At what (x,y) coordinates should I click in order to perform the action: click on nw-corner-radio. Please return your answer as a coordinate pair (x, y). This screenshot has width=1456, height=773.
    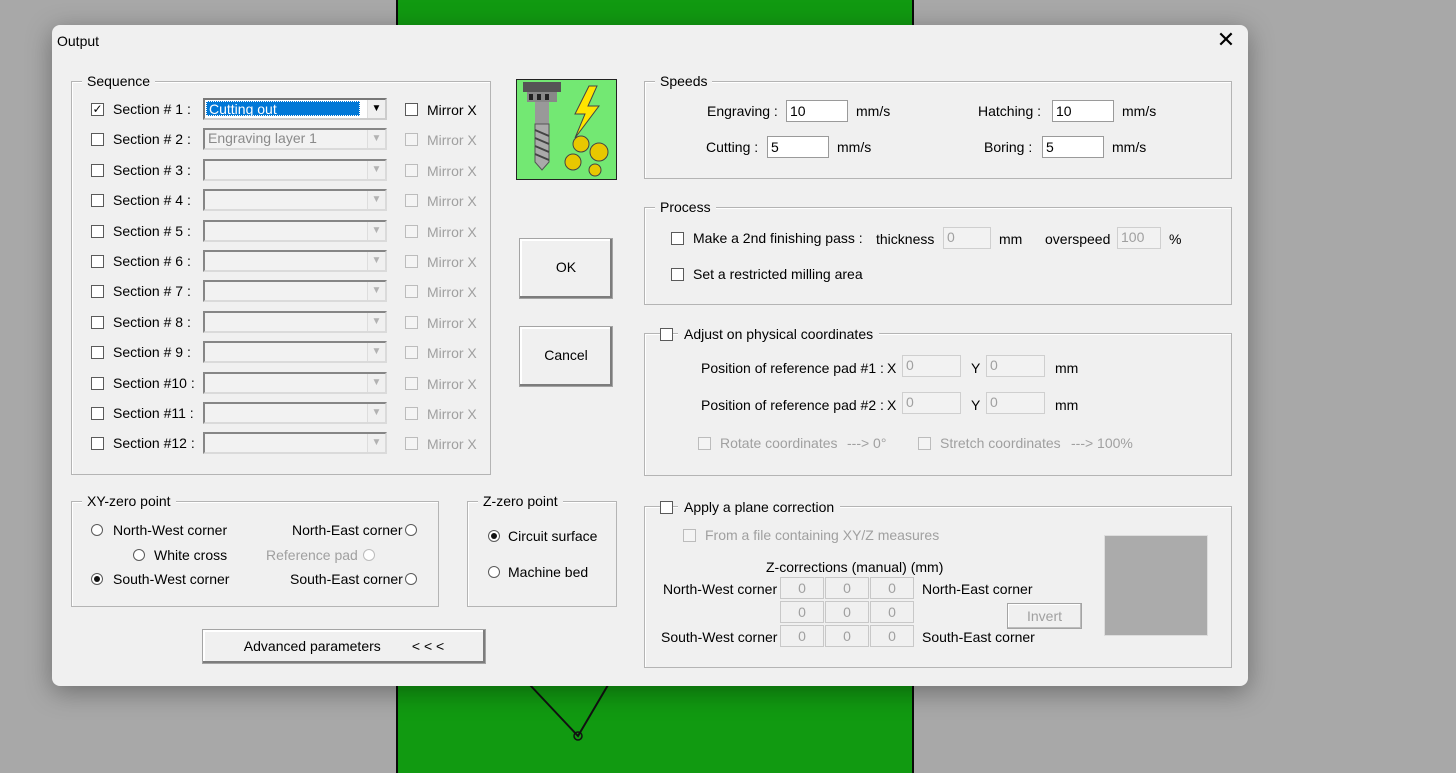
    Looking at the image, I should click on (97, 530).